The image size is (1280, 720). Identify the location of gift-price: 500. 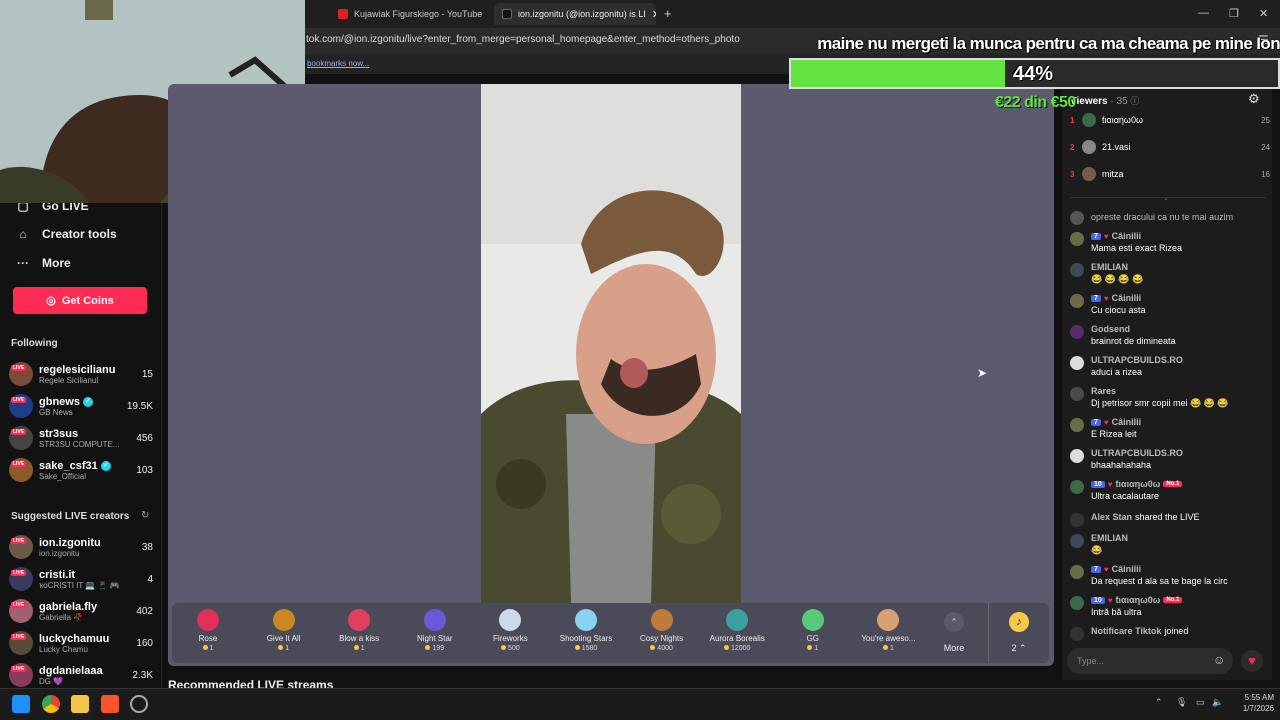
(510, 648).